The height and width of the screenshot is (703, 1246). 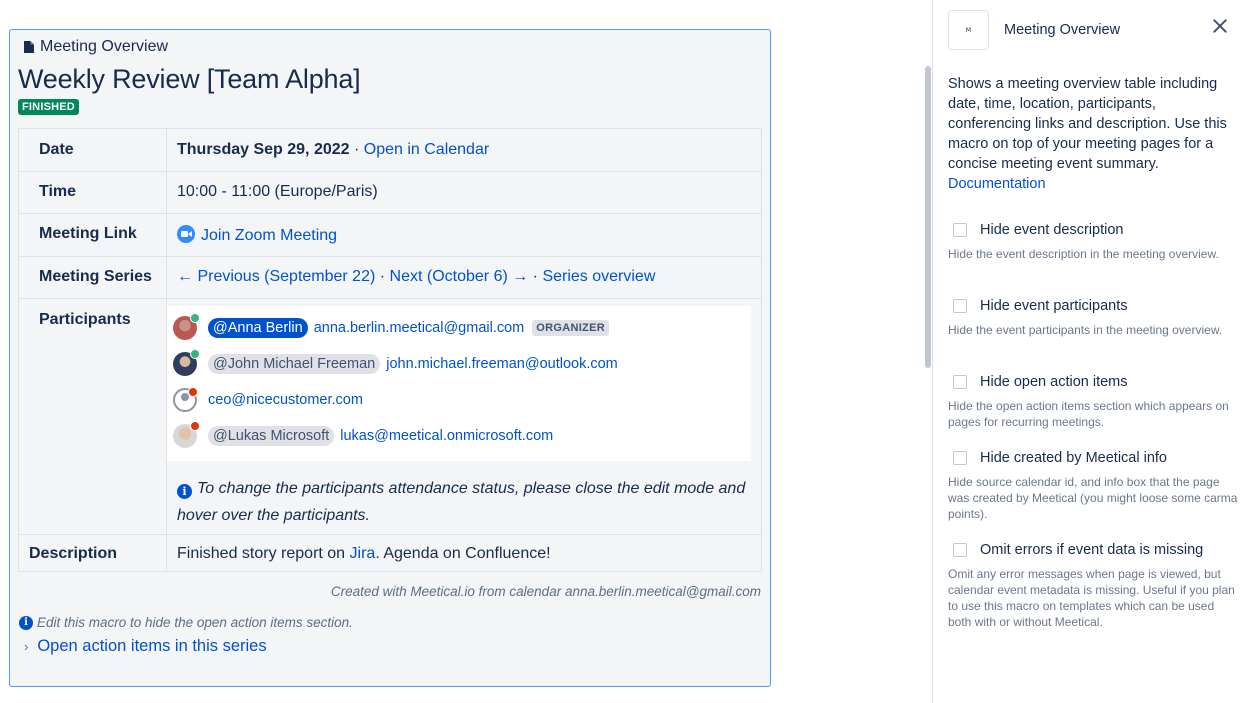 I want to click on previous-meeting-link: ← Previous (September 22), so click(x=276, y=276).